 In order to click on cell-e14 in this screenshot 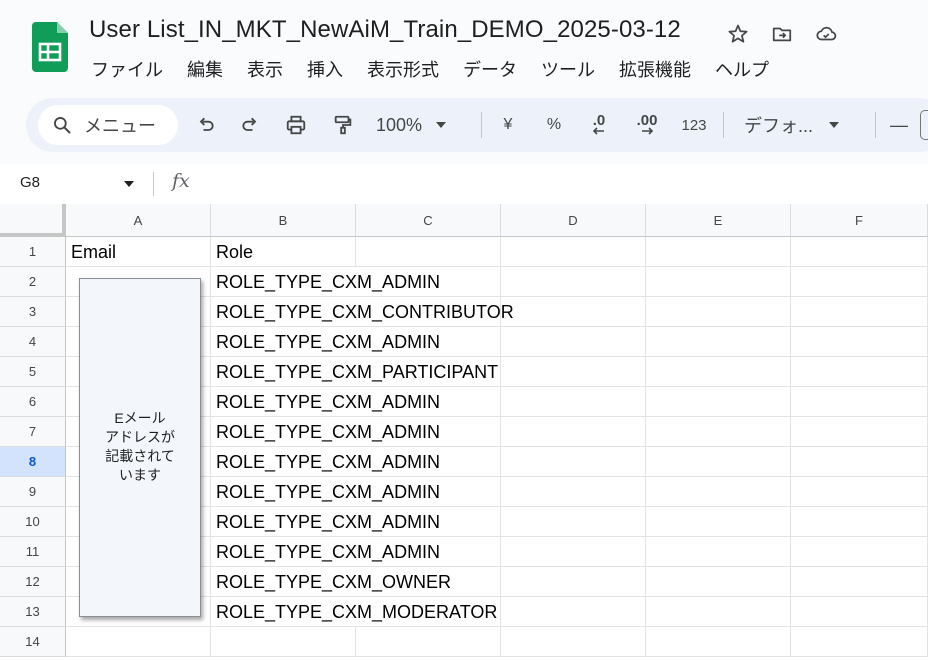, I will do `click(718, 642)`.